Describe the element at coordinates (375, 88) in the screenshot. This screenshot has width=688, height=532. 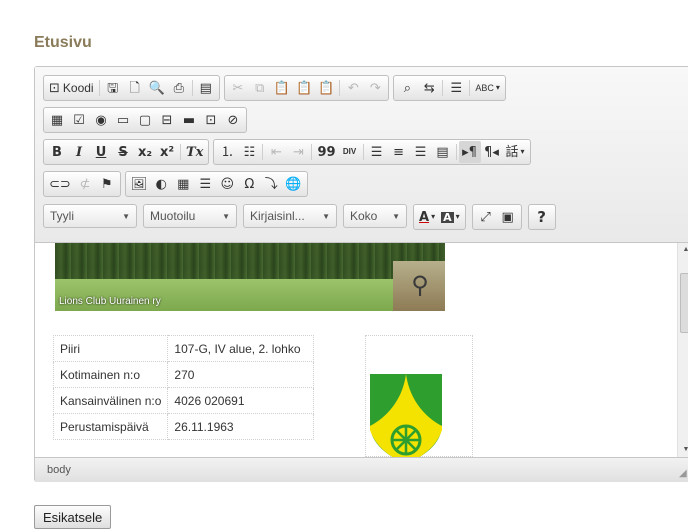
I see `redo-button: ↷` at that location.